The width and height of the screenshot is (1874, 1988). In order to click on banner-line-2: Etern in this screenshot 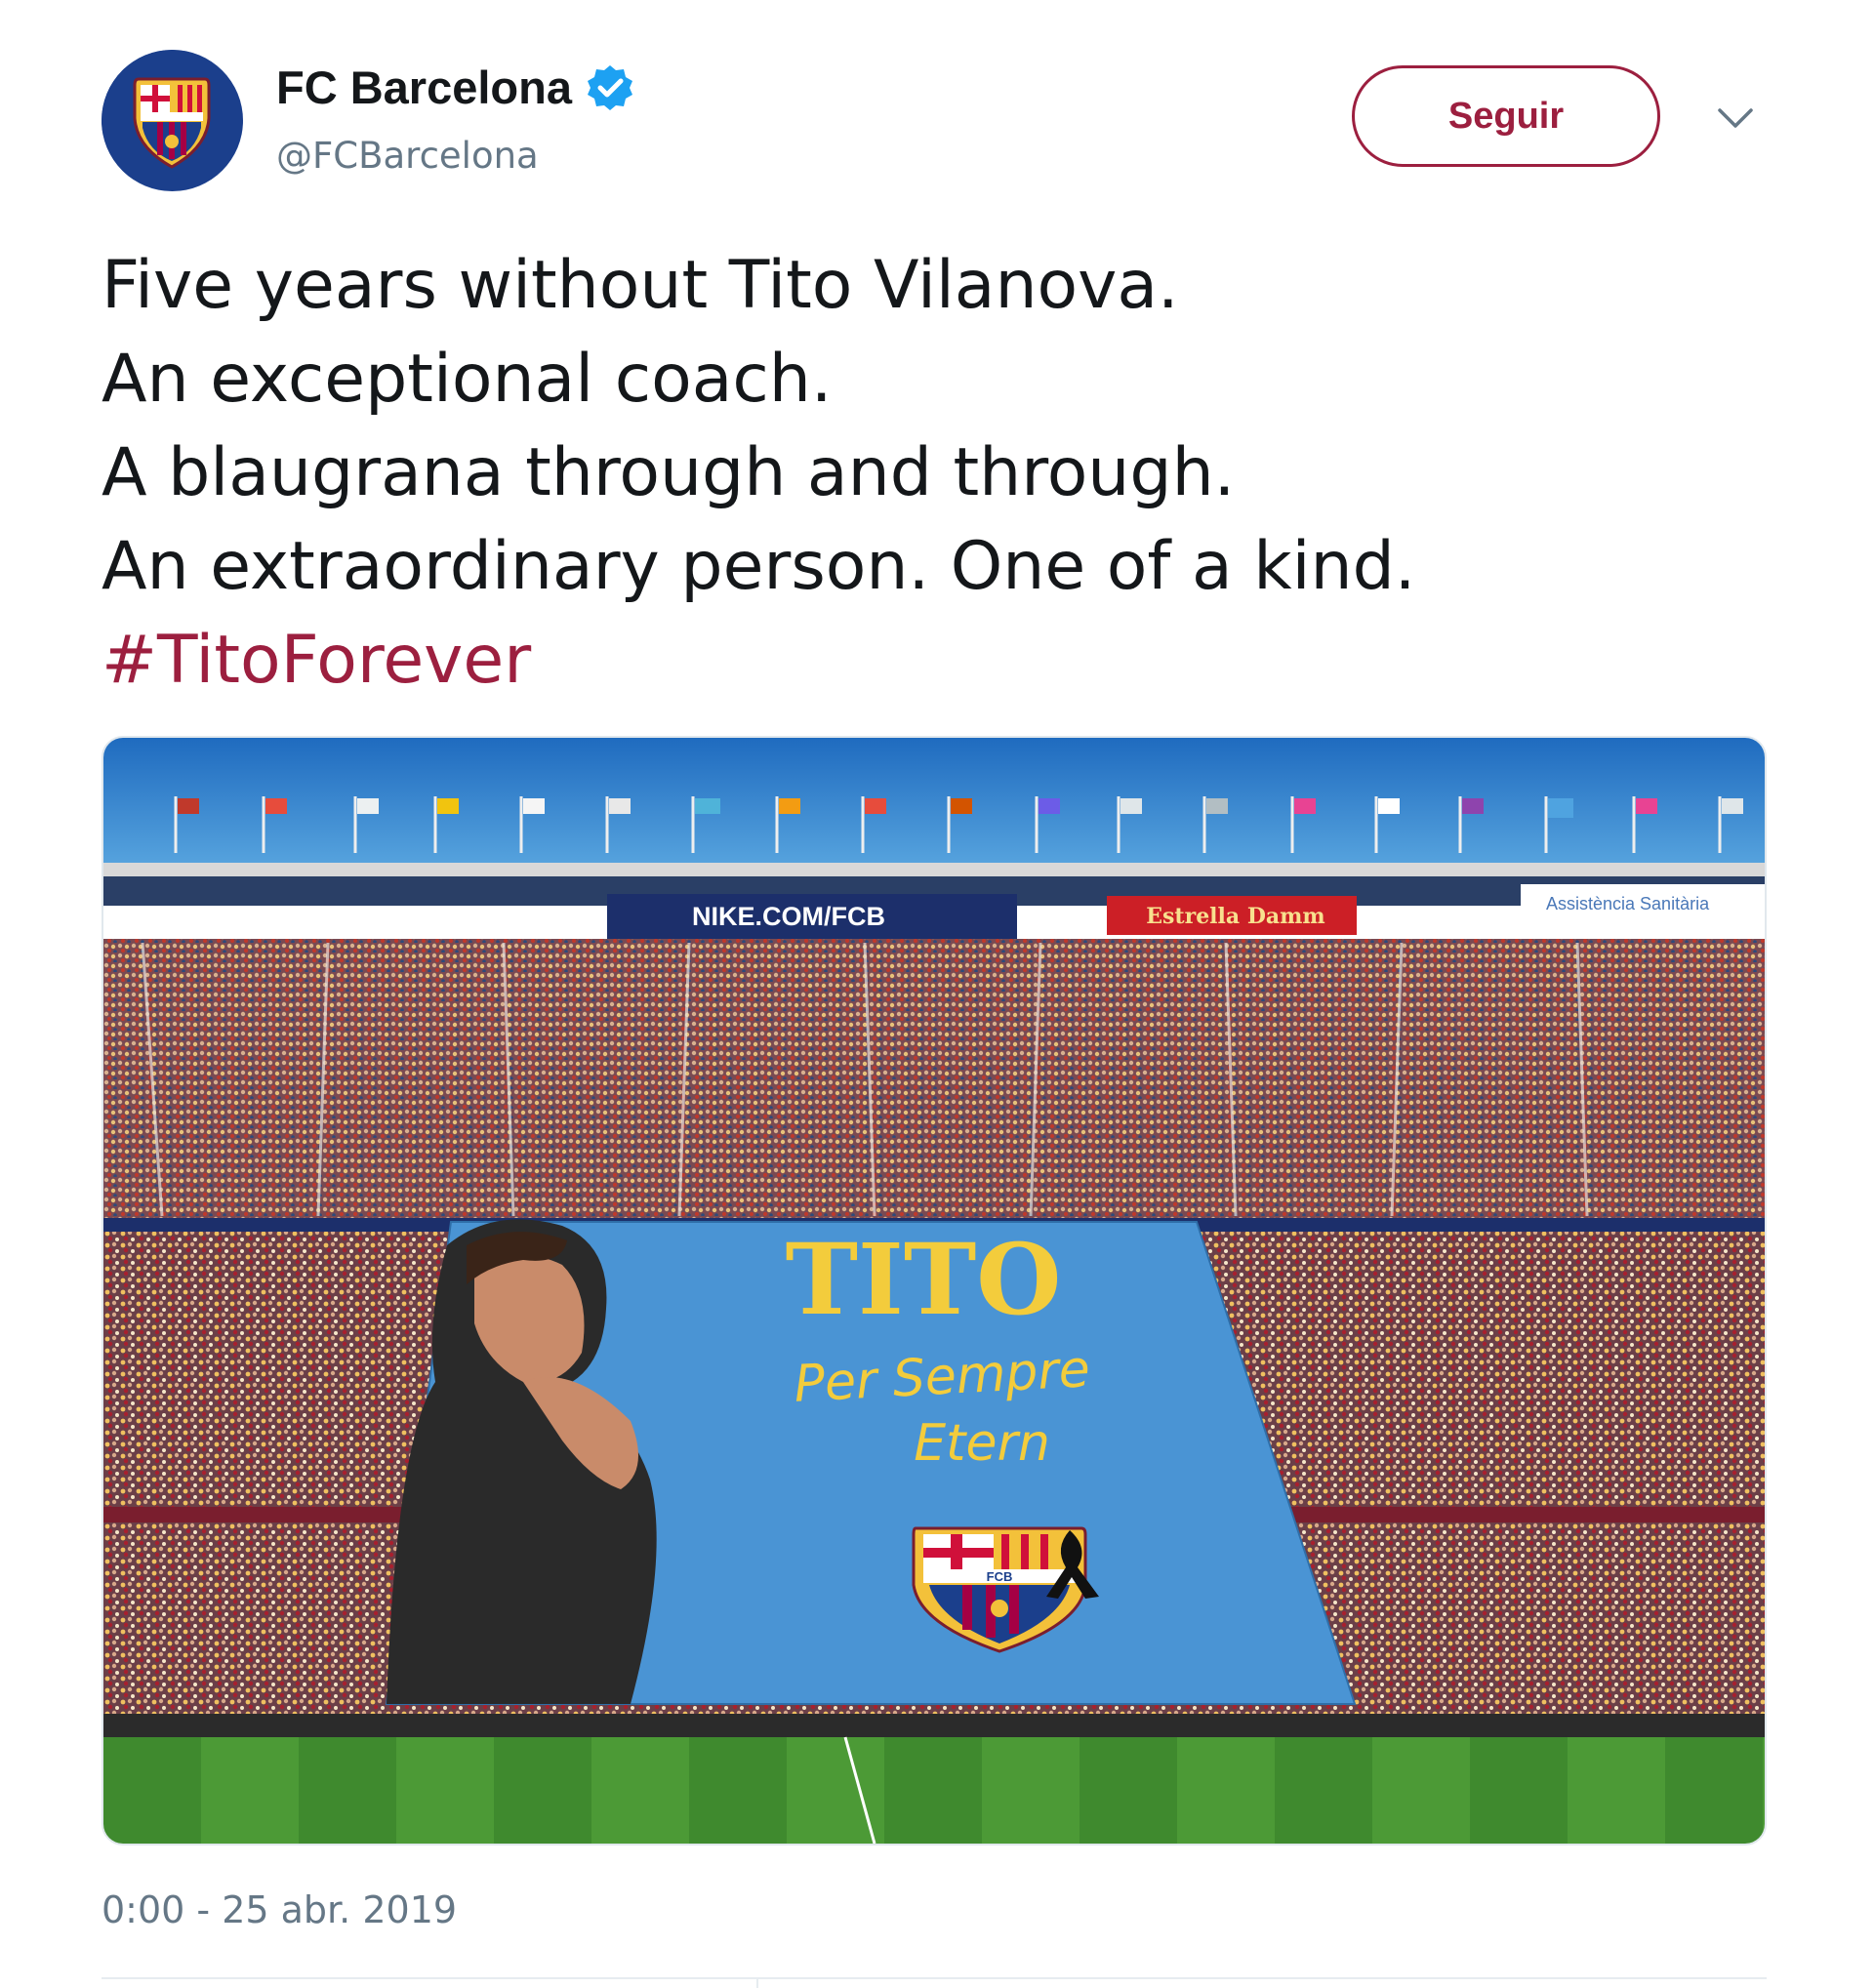, I will do `click(982, 1444)`.